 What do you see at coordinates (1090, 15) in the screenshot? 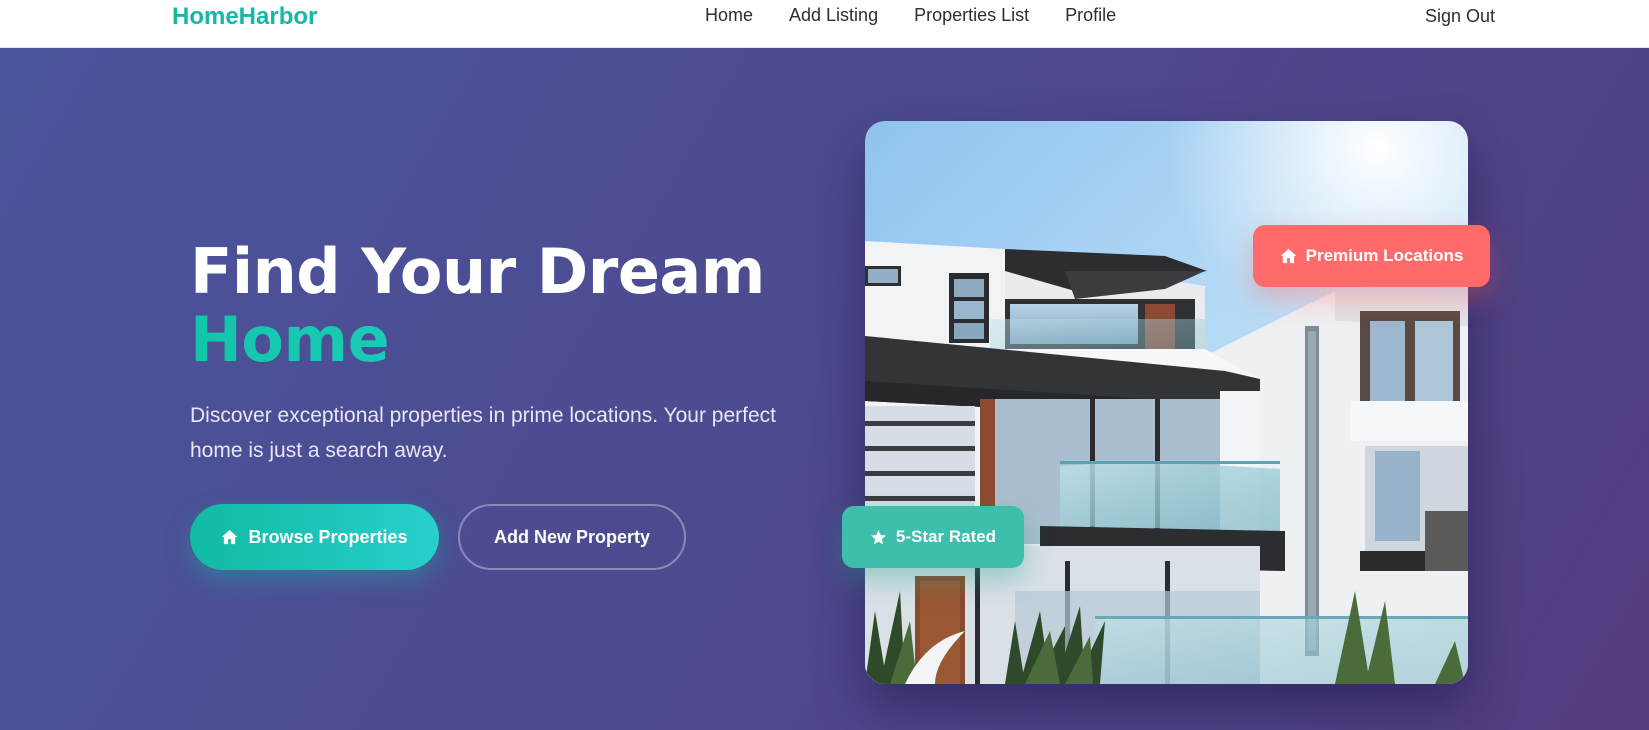
I see `nav-link-profile: Profile` at bounding box center [1090, 15].